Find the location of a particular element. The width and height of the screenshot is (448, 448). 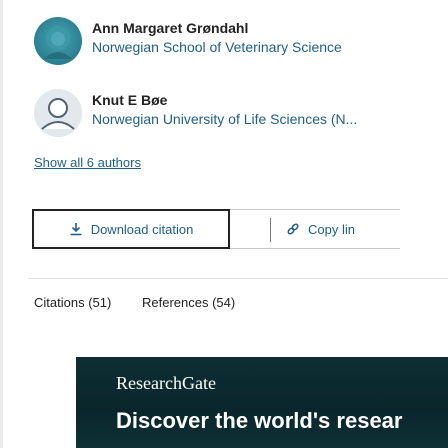

action-buttons: Download citation Copy lin is located at coordinates (216, 229).